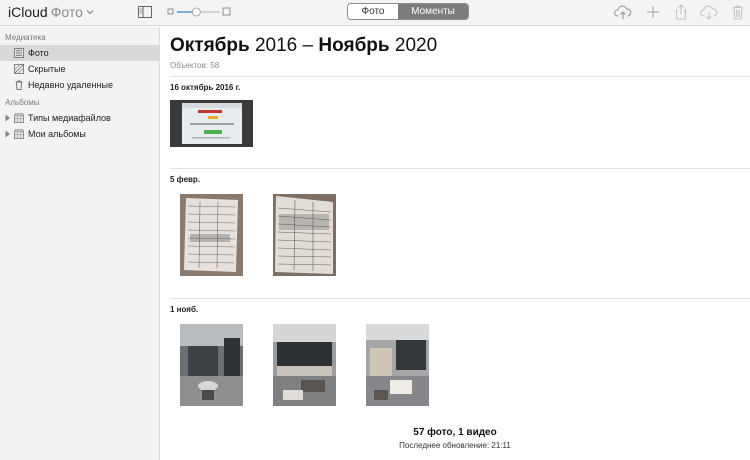 The height and width of the screenshot is (460, 750). Describe the element at coordinates (90, 12) in the screenshot. I see `chevron-down-icon` at that location.